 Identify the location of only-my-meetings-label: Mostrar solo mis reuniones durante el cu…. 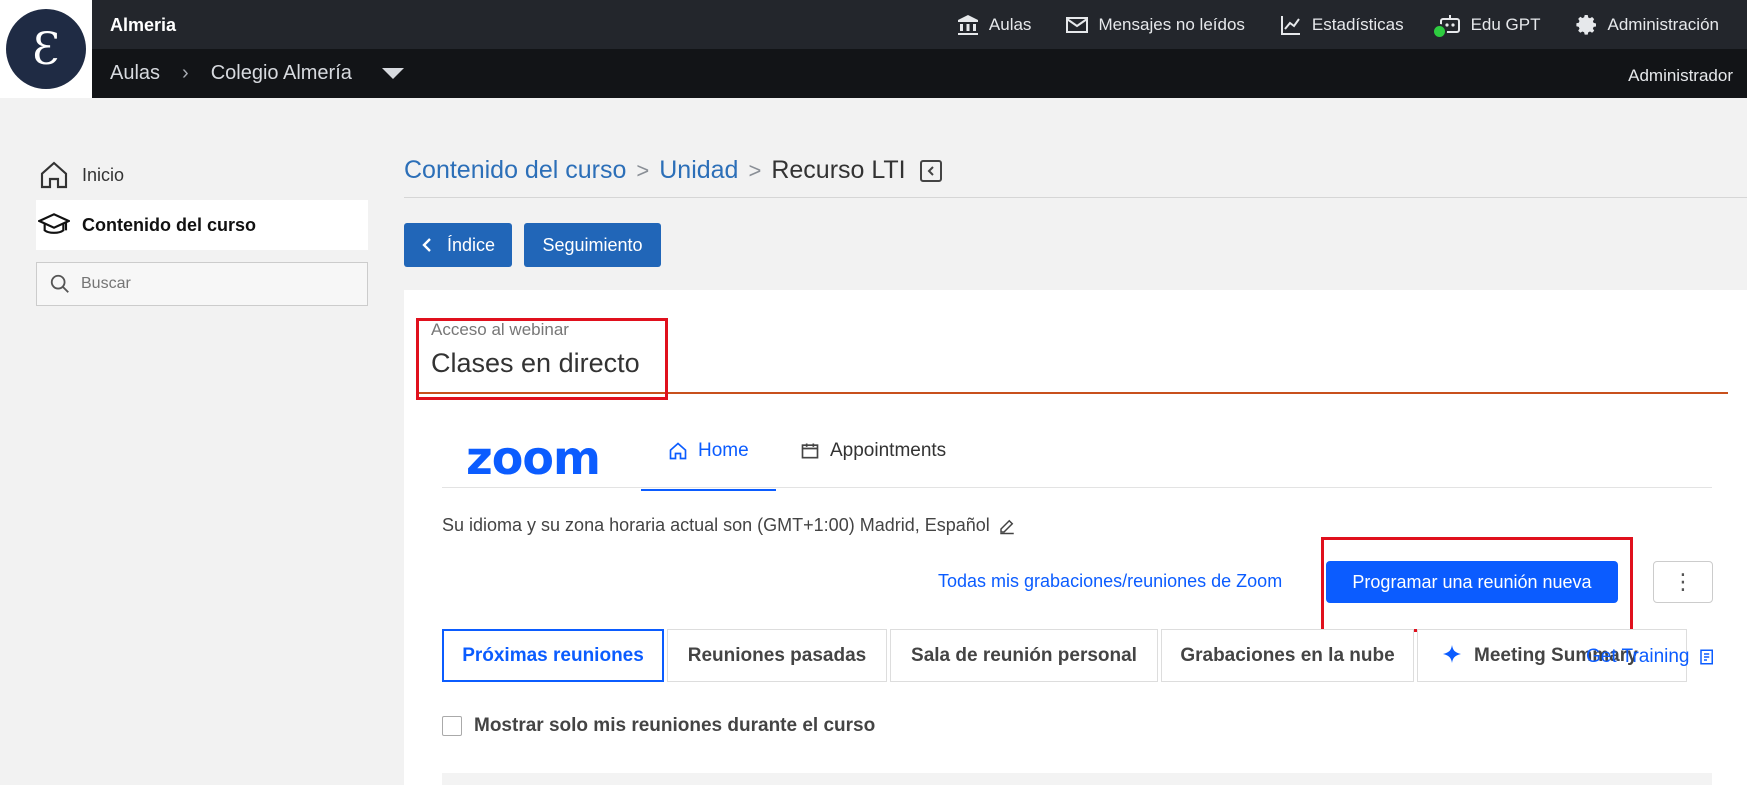
(675, 725).